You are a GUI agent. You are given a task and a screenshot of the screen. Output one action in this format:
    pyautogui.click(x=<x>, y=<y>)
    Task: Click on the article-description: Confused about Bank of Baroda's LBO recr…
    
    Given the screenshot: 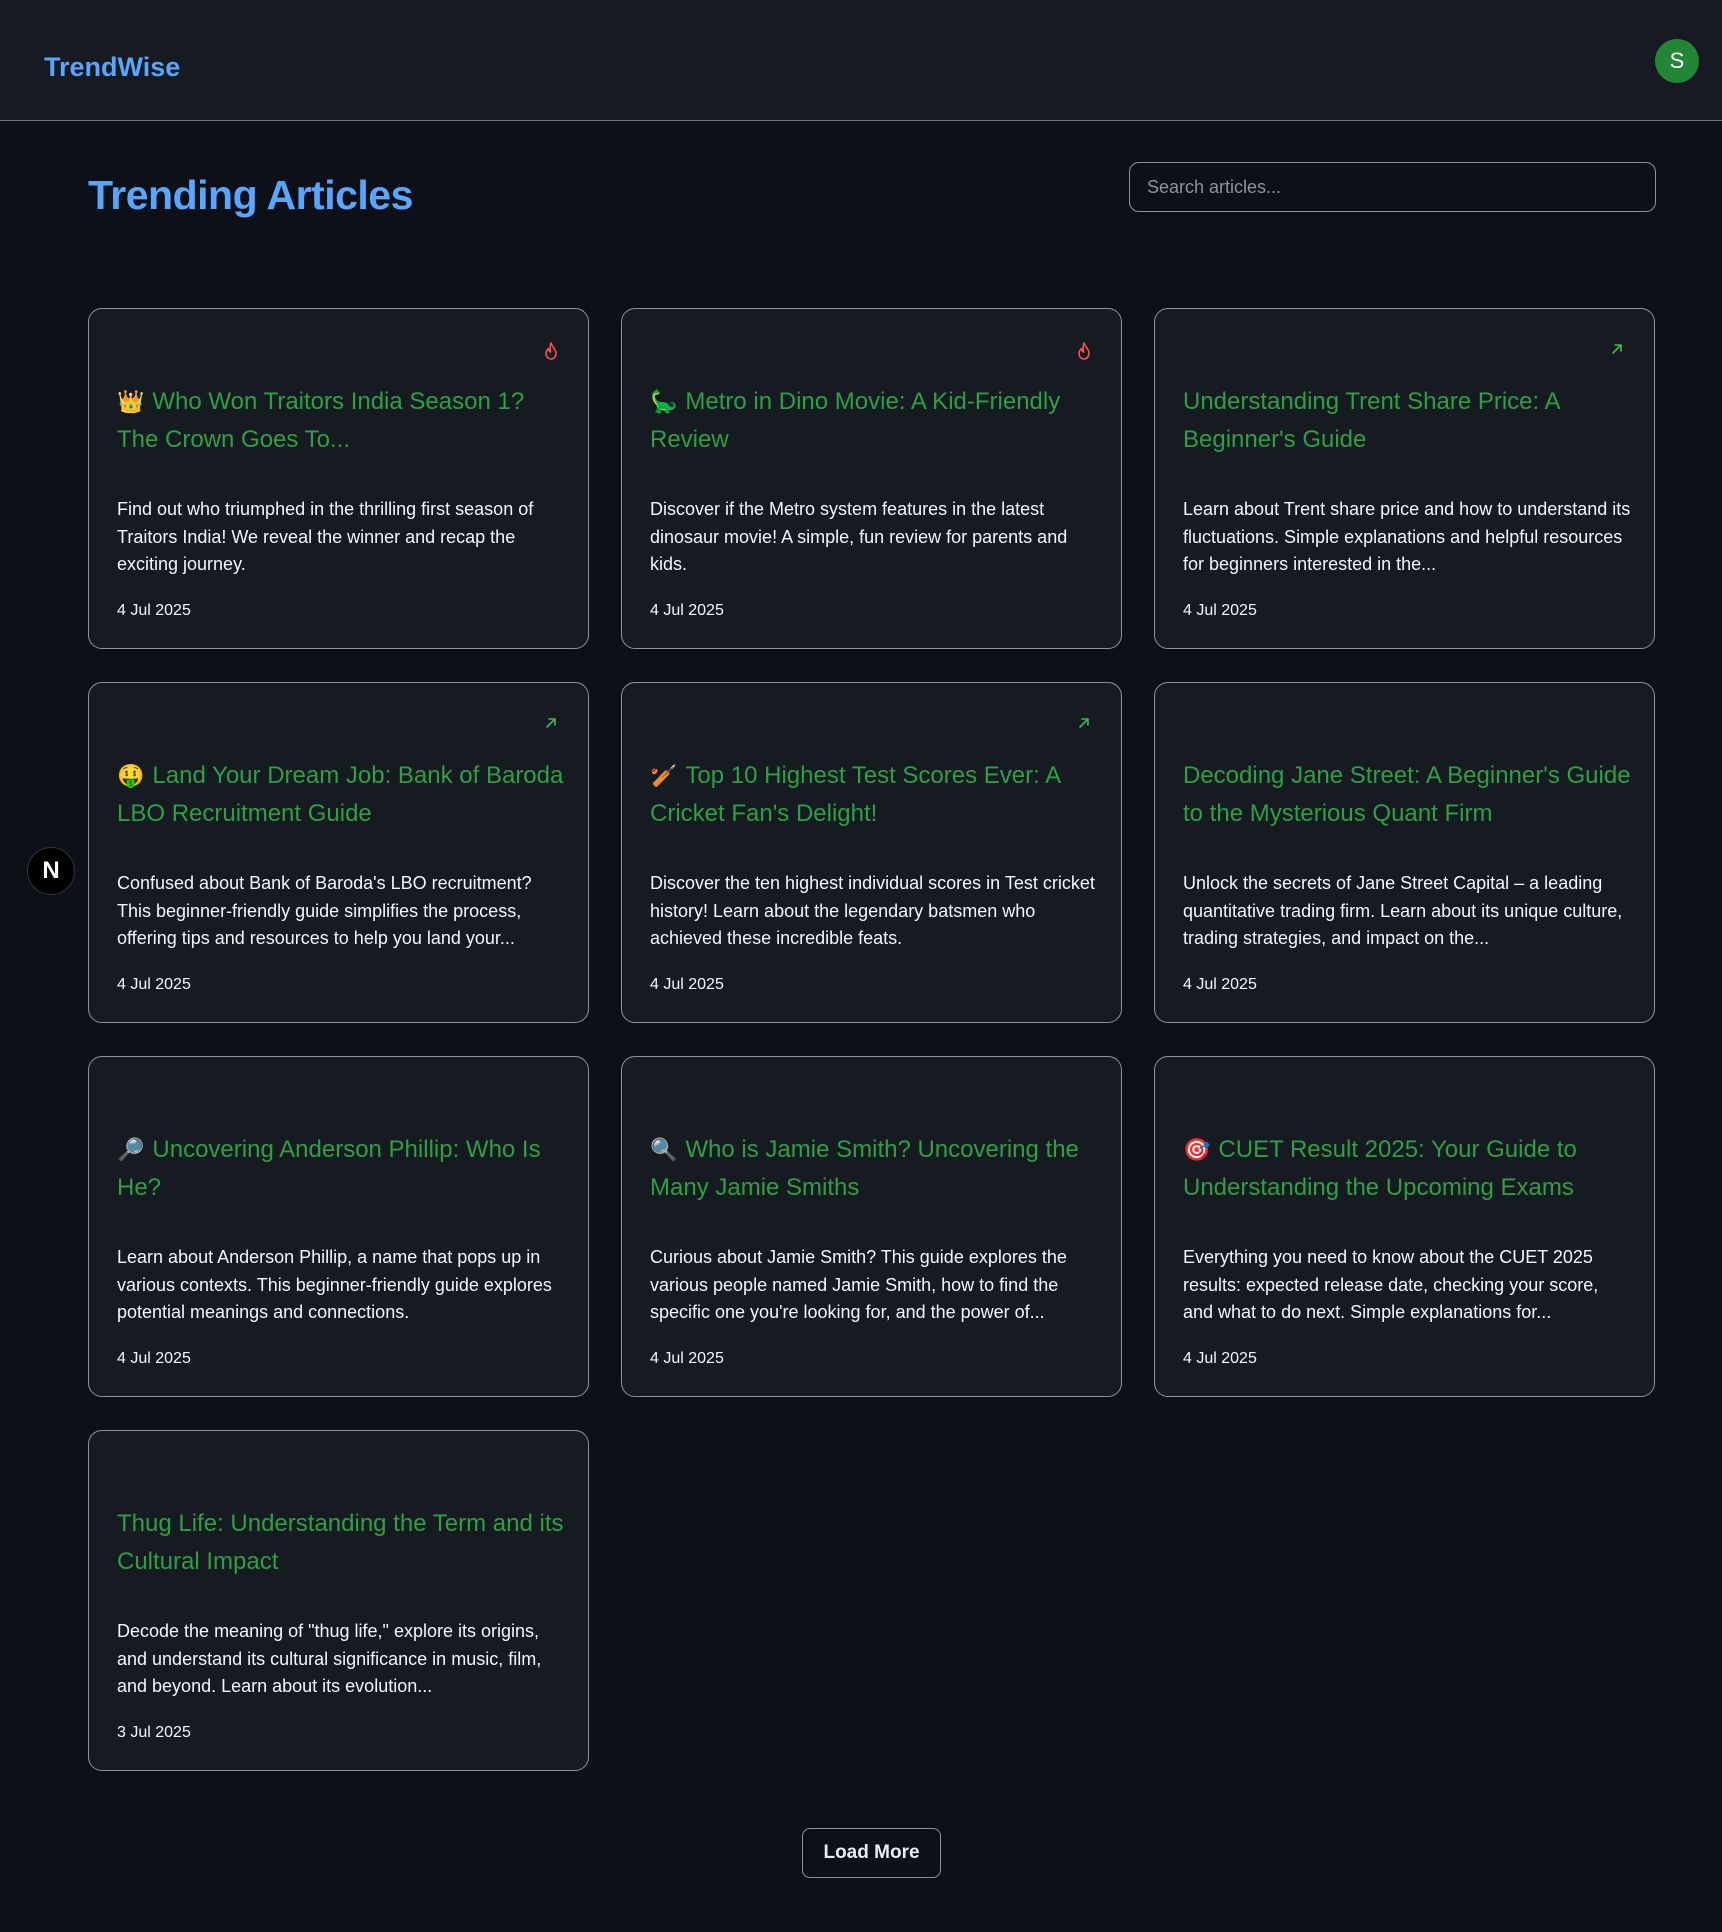 What is the action you would take?
    pyautogui.click(x=324, y=910)
    